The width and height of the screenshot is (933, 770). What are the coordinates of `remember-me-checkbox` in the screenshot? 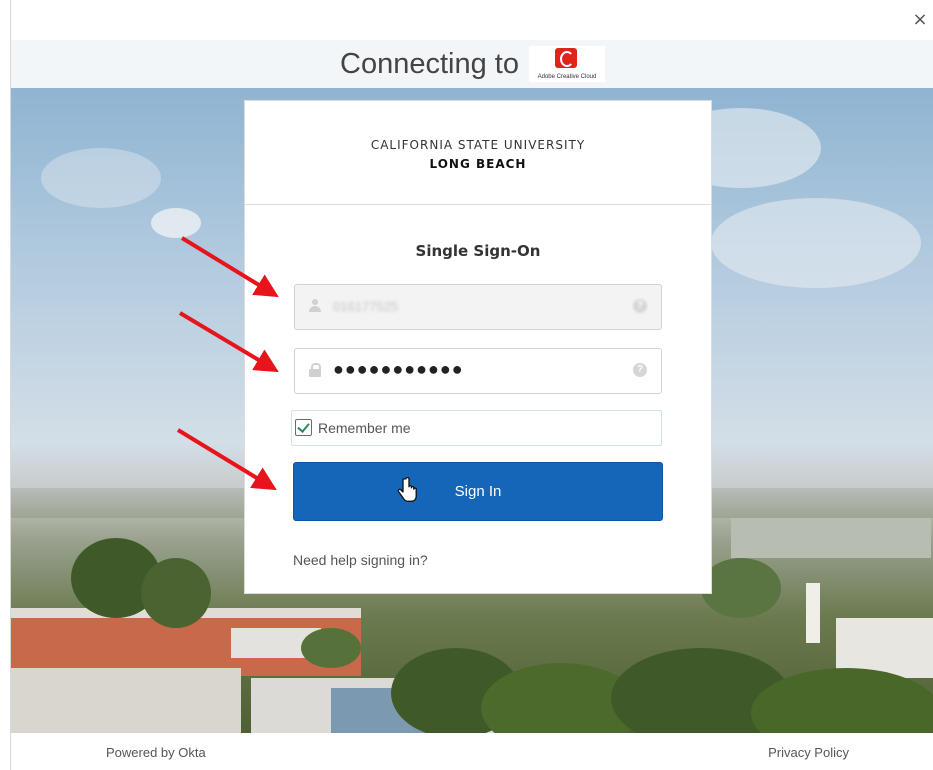 It's located at (303, 427).